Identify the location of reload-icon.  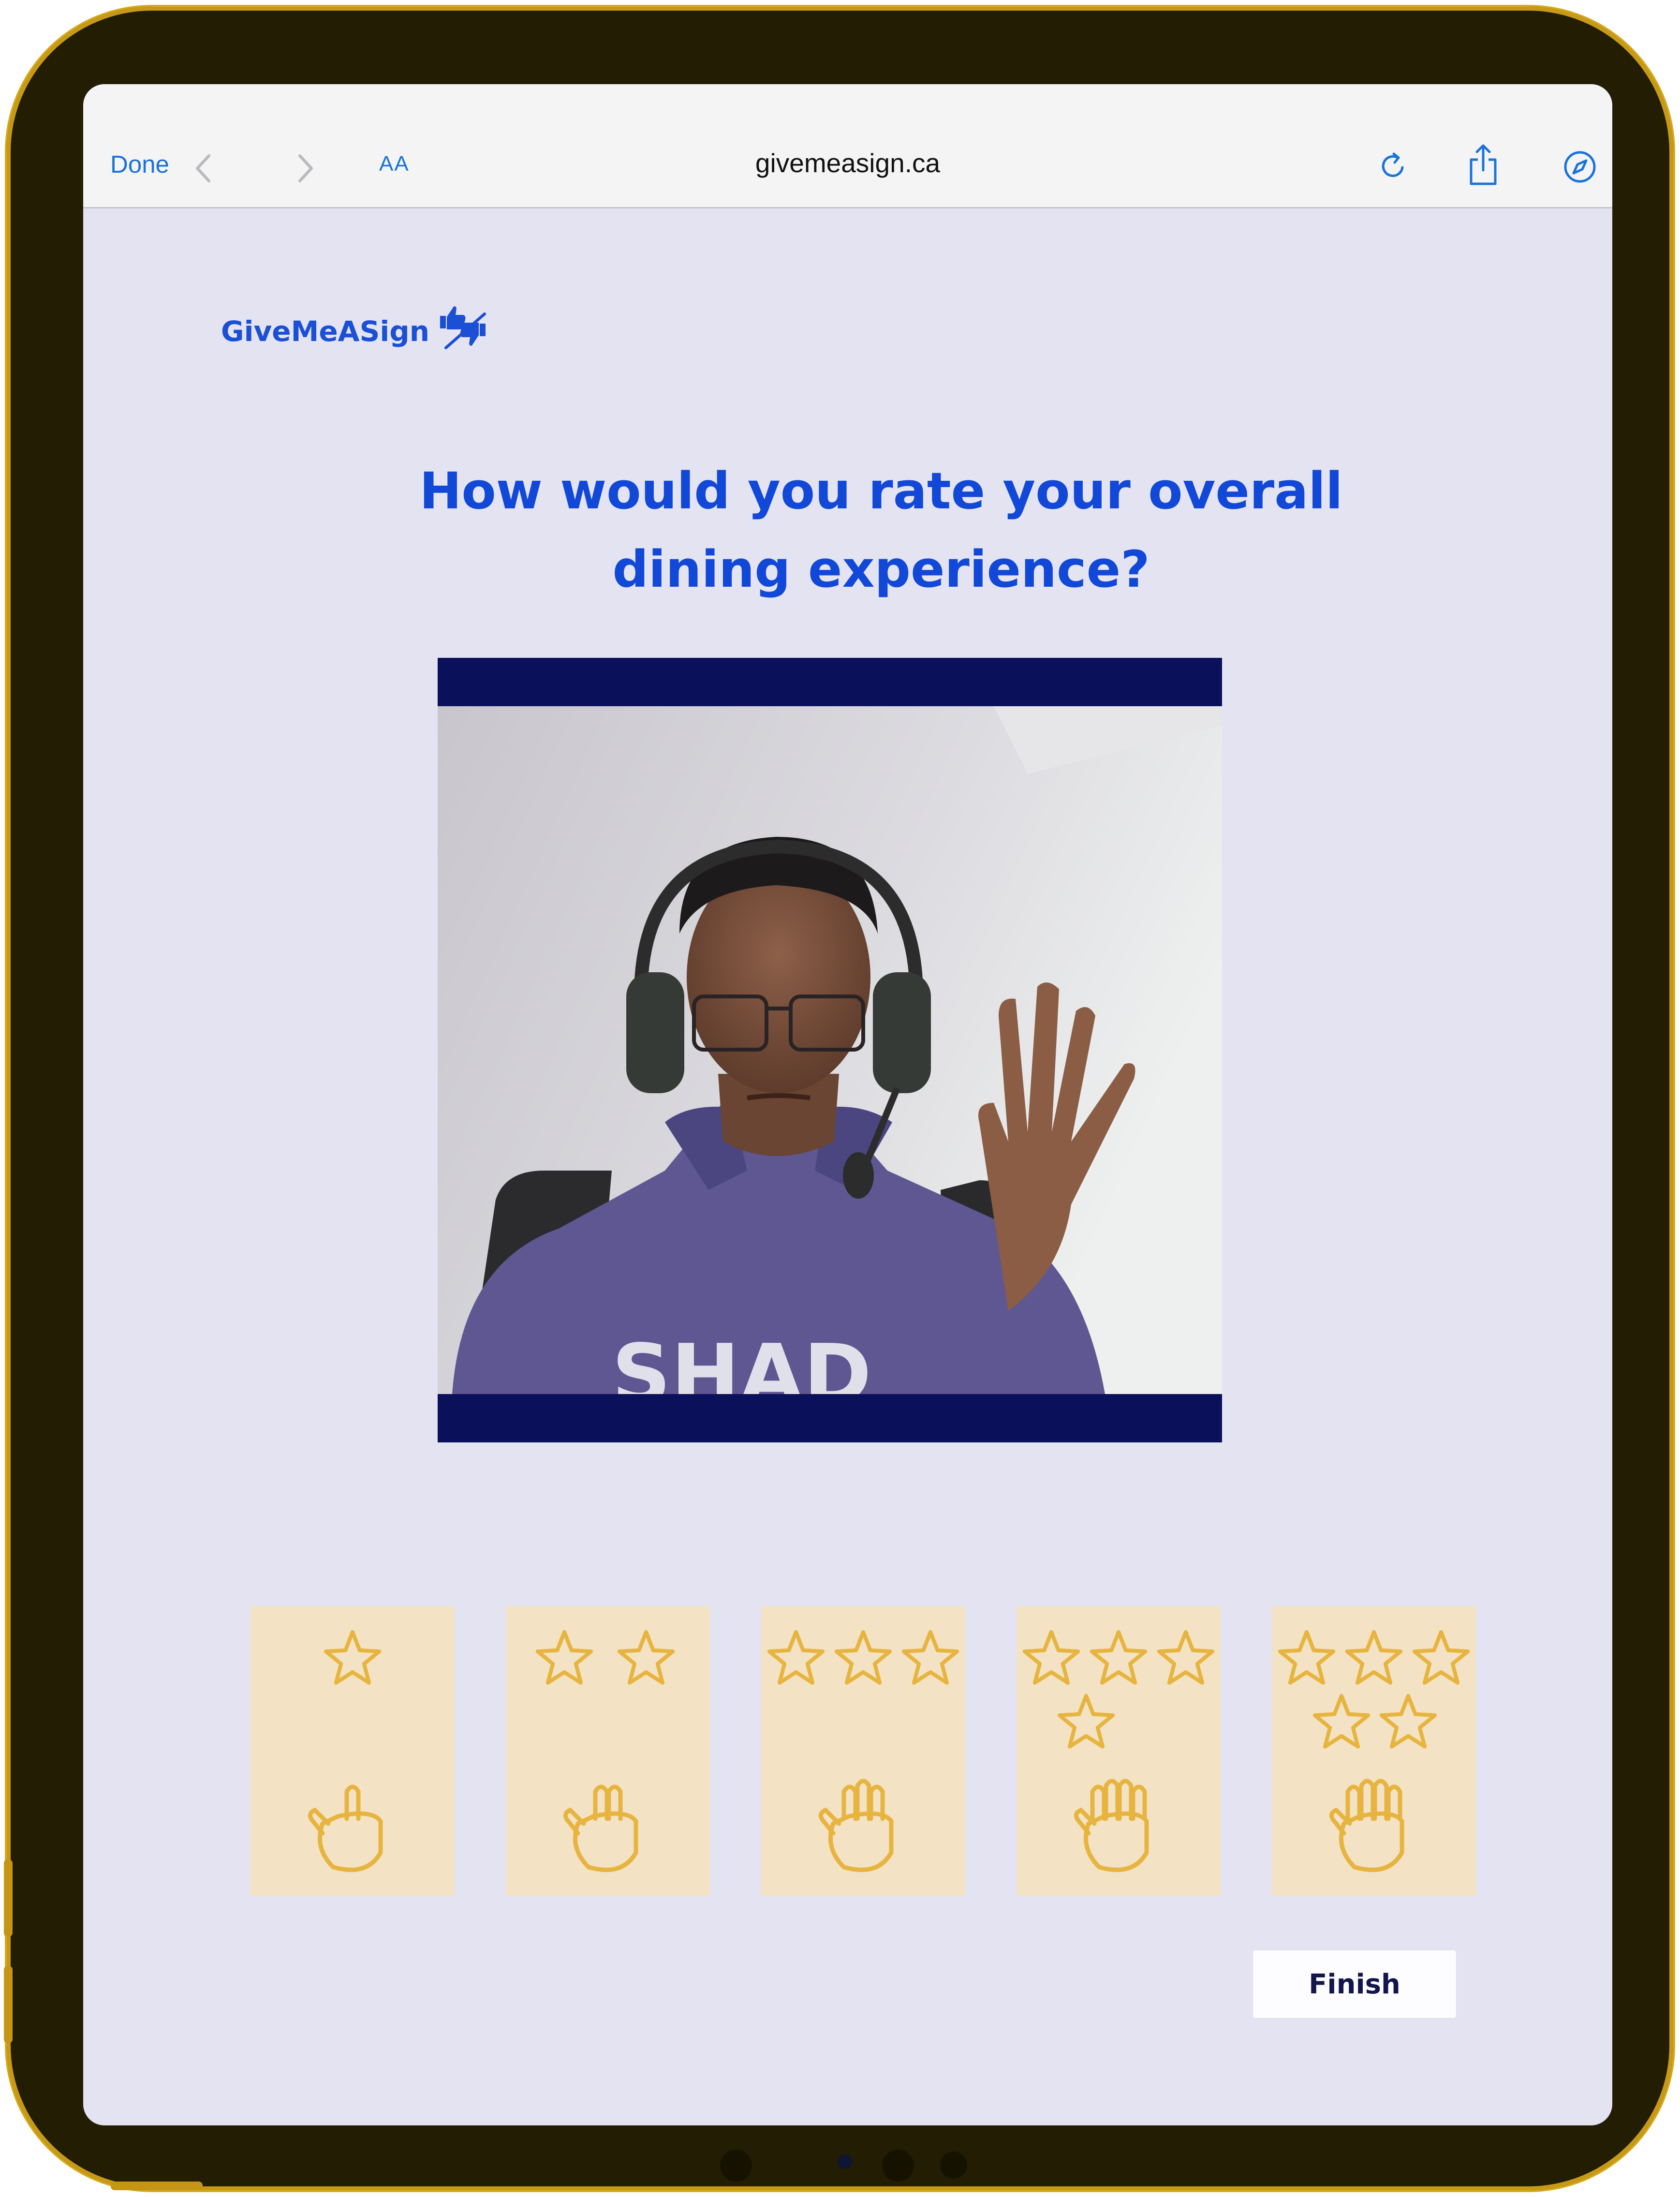
(1394, 166).